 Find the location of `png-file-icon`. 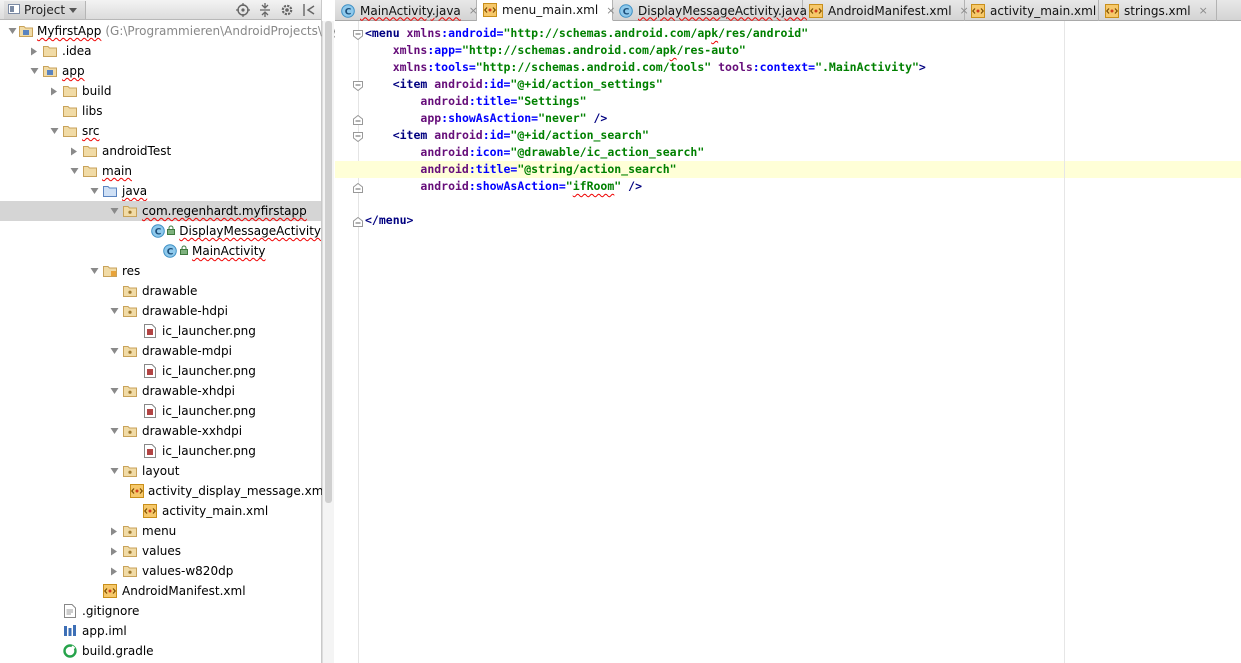

png-file-icon is located at coordinates (150, 411).